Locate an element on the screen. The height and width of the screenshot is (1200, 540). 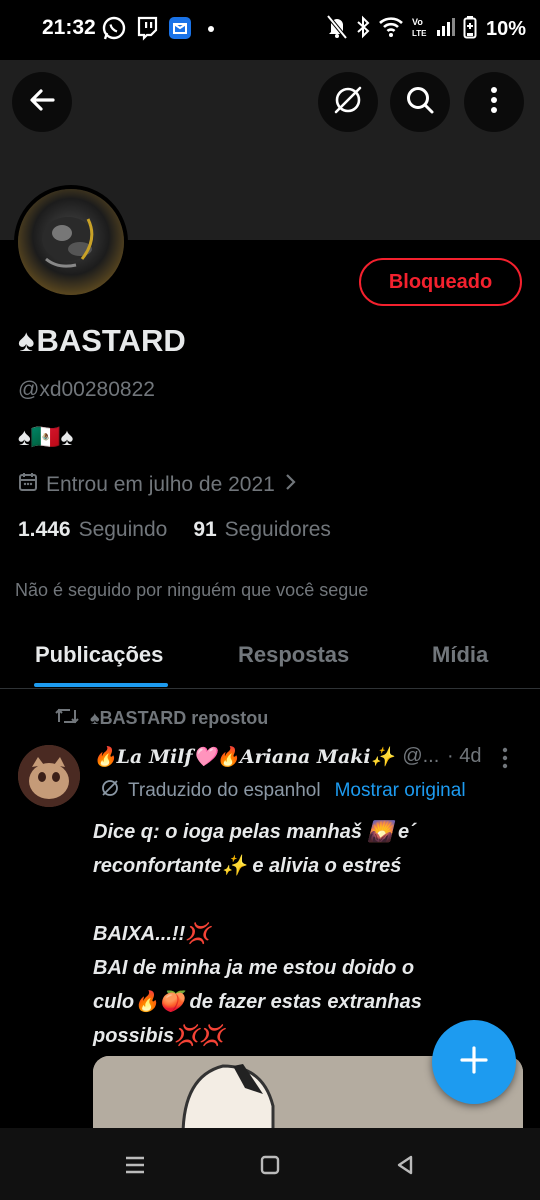
app-icon is located at coordinates (180, 28).